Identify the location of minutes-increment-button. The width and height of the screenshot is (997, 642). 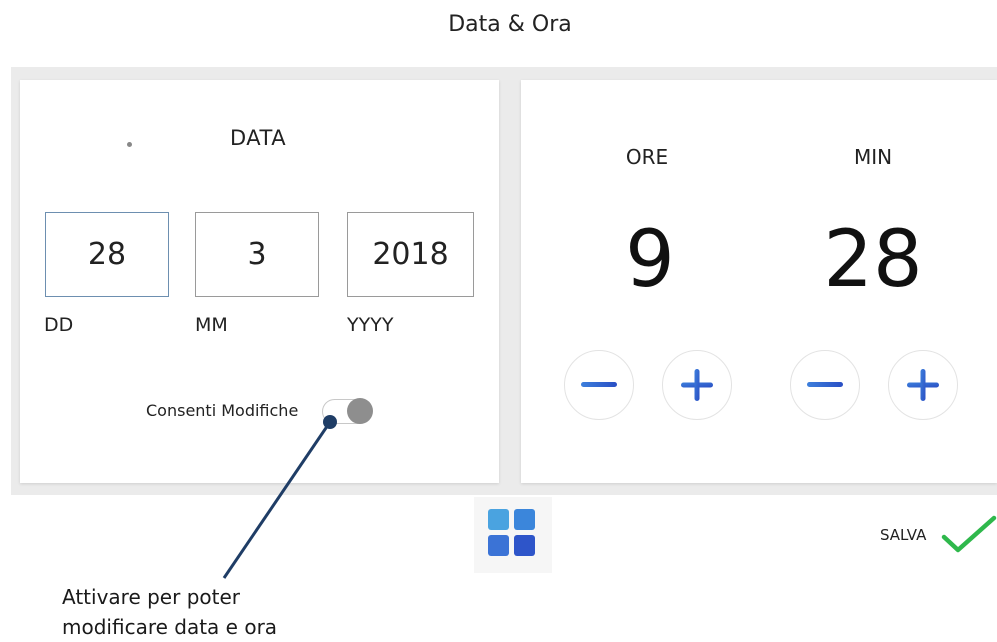
(923, 385).